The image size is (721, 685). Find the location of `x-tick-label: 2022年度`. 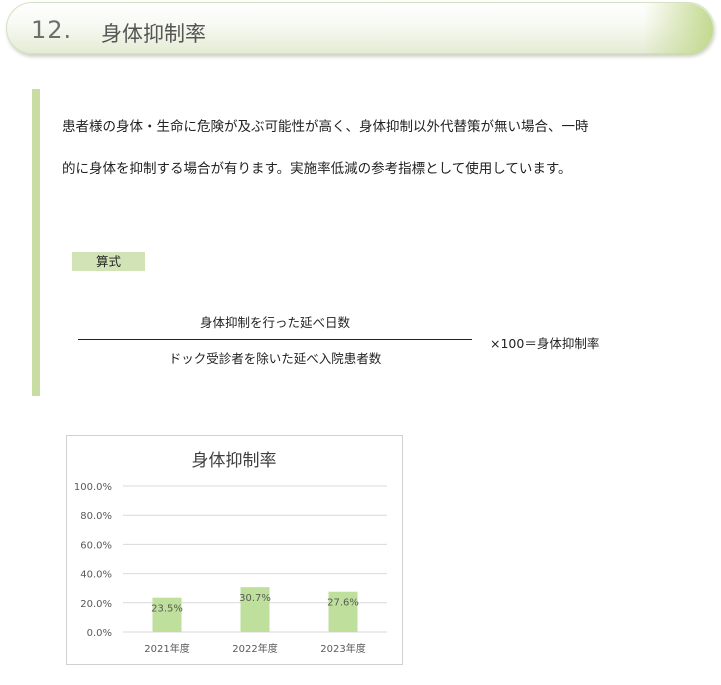

x-tick-label: 2022年度 is located at coordinates (254, 648).